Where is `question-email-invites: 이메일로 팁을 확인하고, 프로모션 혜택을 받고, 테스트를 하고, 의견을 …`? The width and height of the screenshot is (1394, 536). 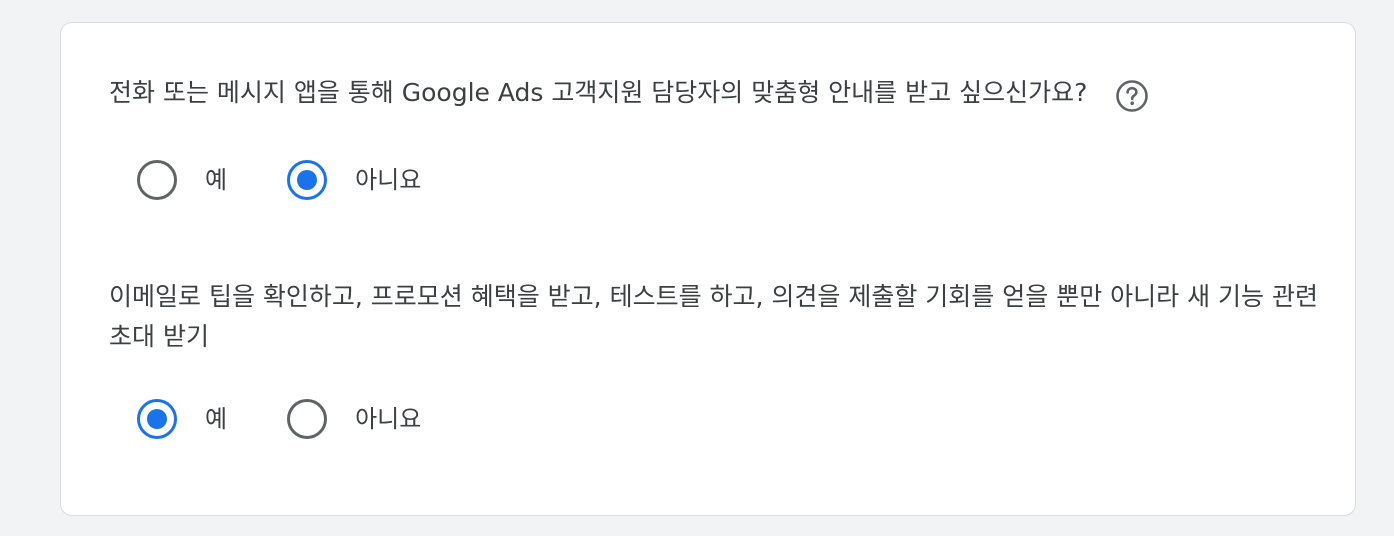 question-email-invites: 이메일로 팁을 확인하고, 프로모션 혜택을 받고, 테스트를 하고, 의견을 … is located at coordinates (713, 316).